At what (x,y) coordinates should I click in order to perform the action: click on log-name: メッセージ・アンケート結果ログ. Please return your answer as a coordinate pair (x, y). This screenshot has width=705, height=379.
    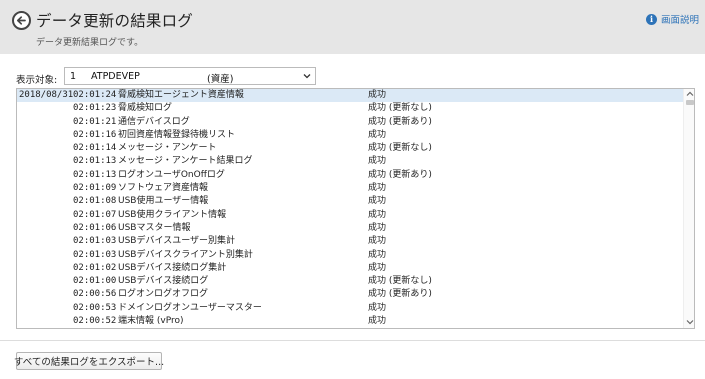
    Looking at the image, I should click on (185, 161).